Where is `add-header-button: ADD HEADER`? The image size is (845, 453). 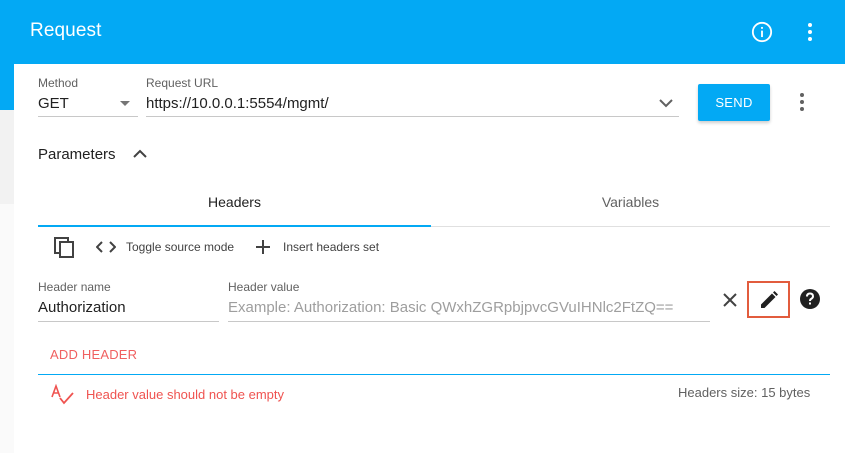
add-header-button: ADD HEADER is located at coordinates (93, 354).